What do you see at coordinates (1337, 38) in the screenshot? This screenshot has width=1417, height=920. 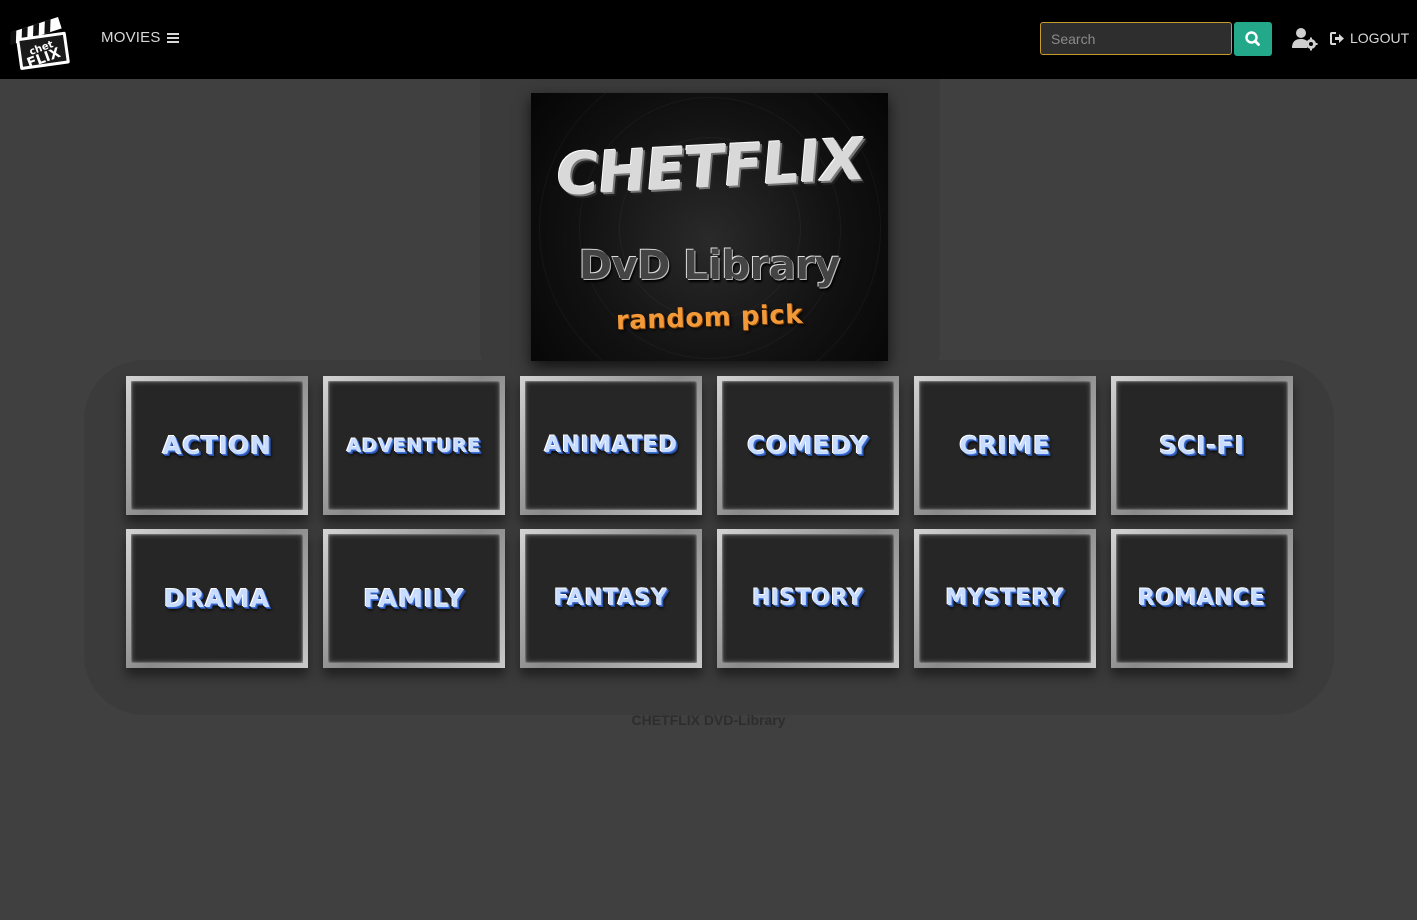 I see `sign-out-icon` at bounding box center [1337, 38].